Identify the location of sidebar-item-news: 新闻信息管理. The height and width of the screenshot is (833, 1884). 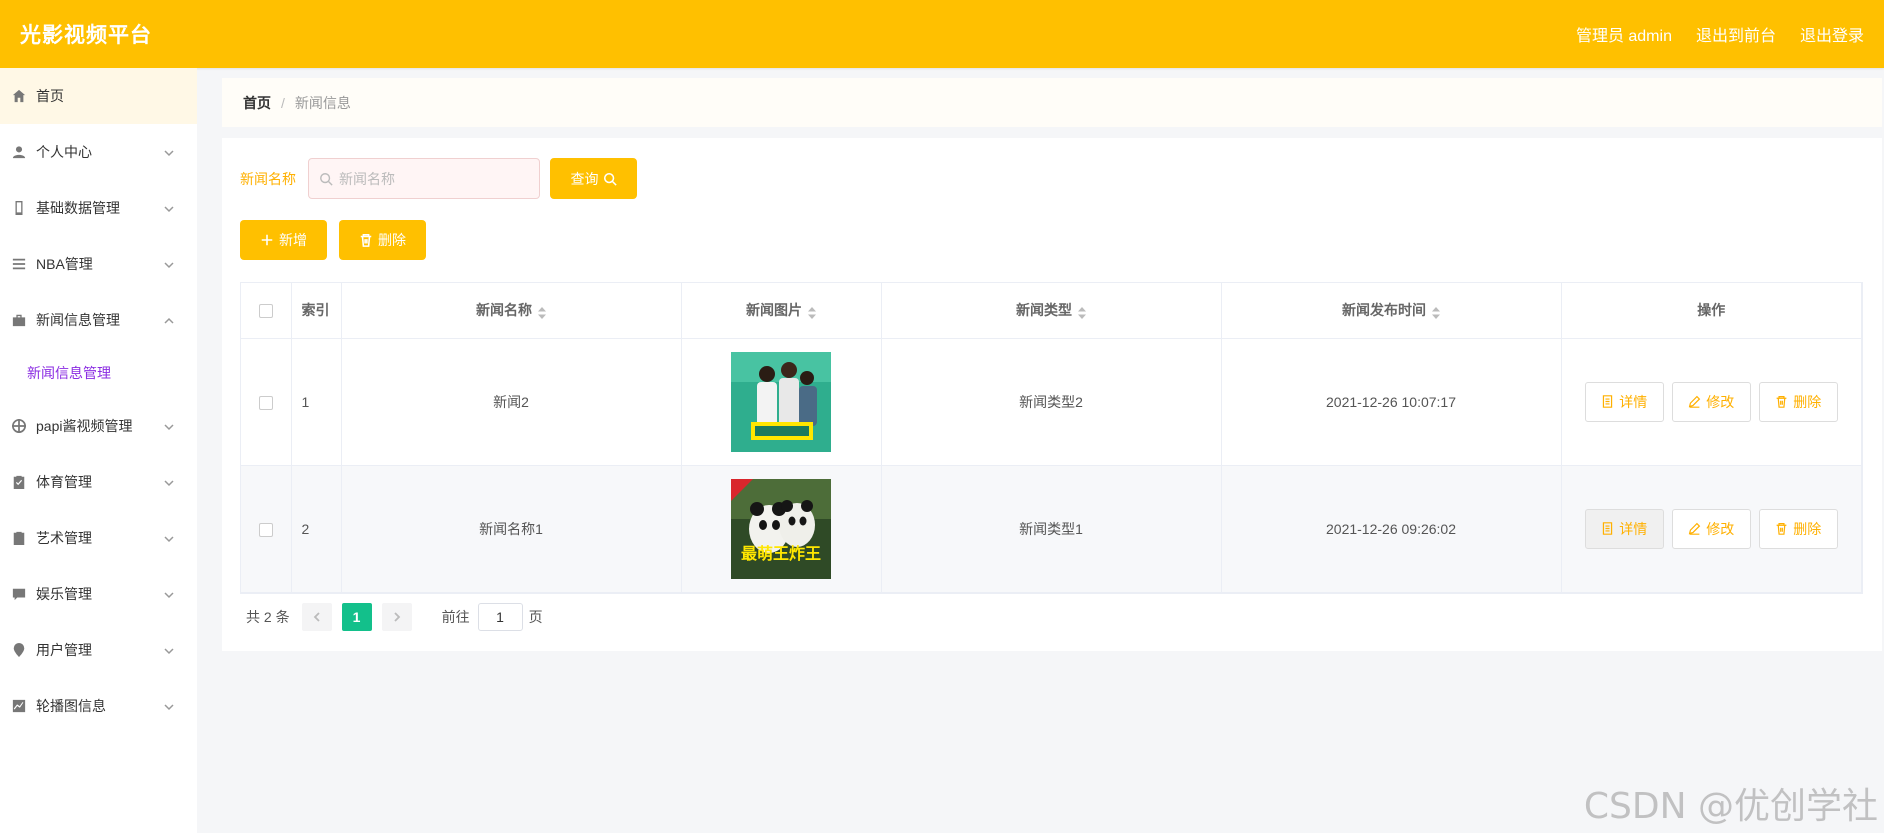
(98, 320).